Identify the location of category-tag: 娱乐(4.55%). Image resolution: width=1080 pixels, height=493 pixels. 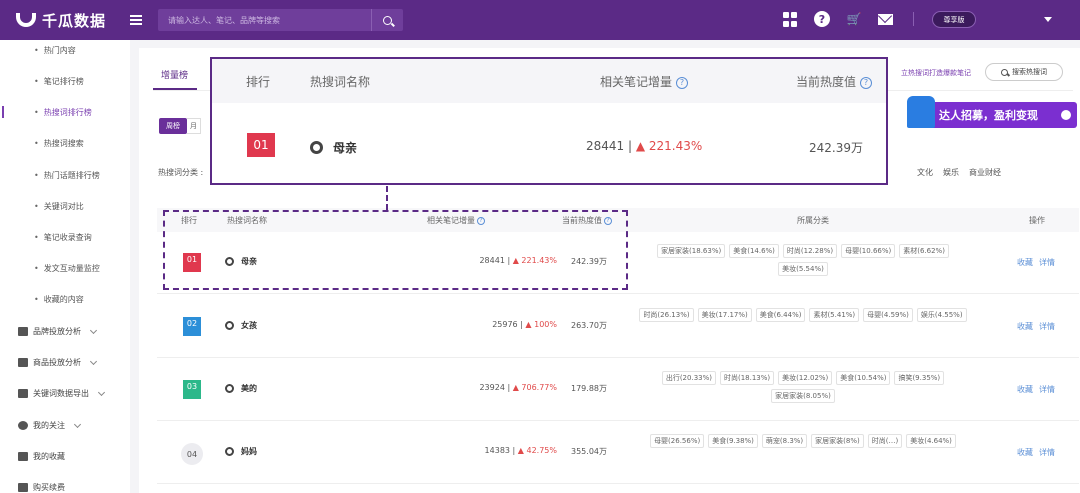
(941, 315).